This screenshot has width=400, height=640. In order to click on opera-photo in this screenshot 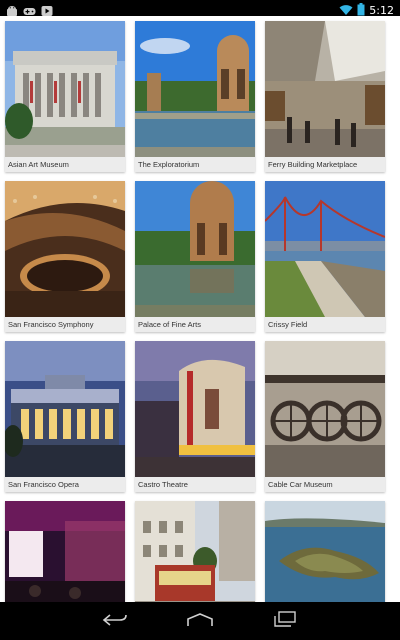, I will do `click(65, 409)`.